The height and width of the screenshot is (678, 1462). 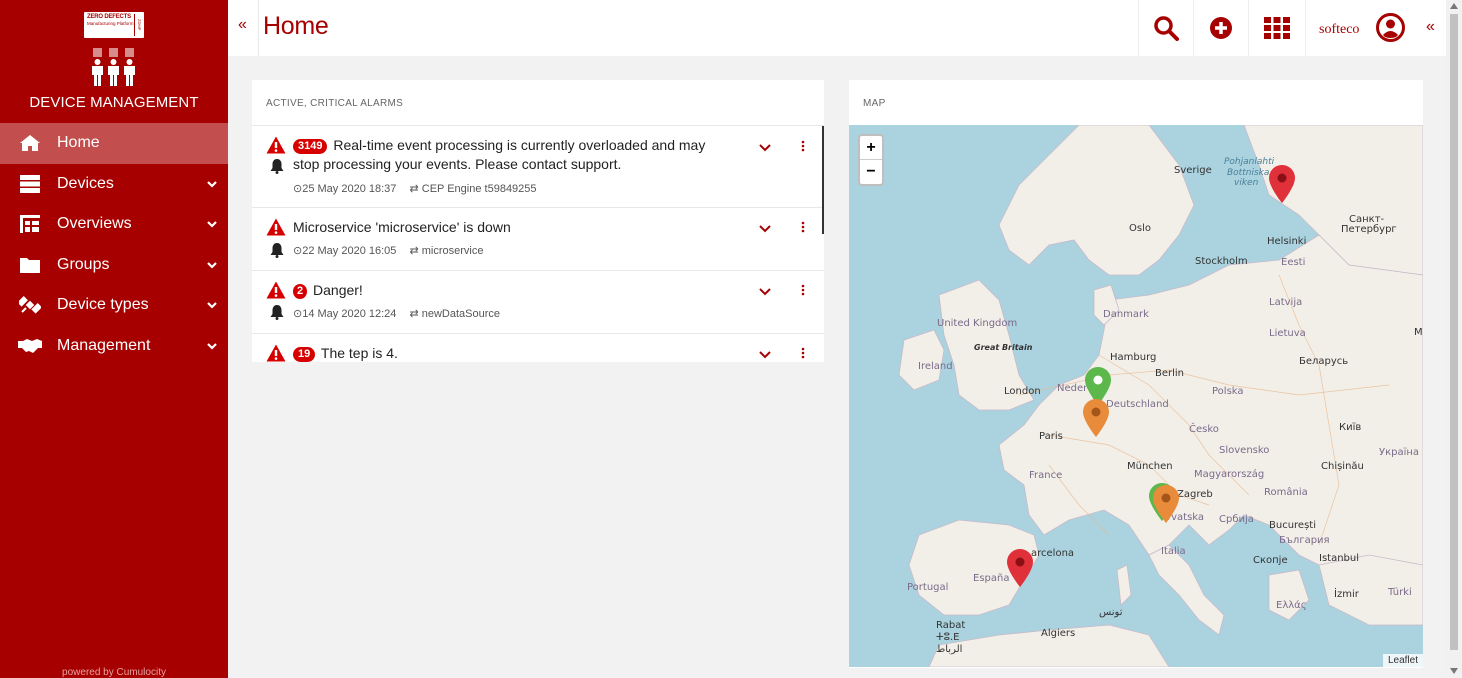 What do you see at coordinates (1220, 28) in the screenshot?
I see `add-button` at bounding box center [1220, 28].